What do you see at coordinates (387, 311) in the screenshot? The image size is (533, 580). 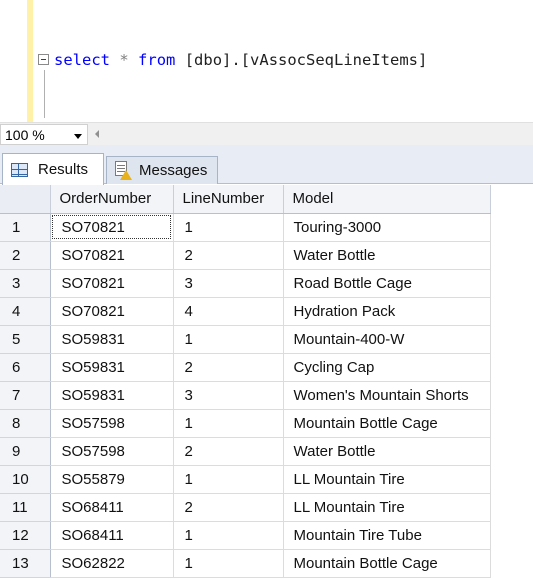 I see `model-cell: Hydration Pack` at bounding box center [387, 311].